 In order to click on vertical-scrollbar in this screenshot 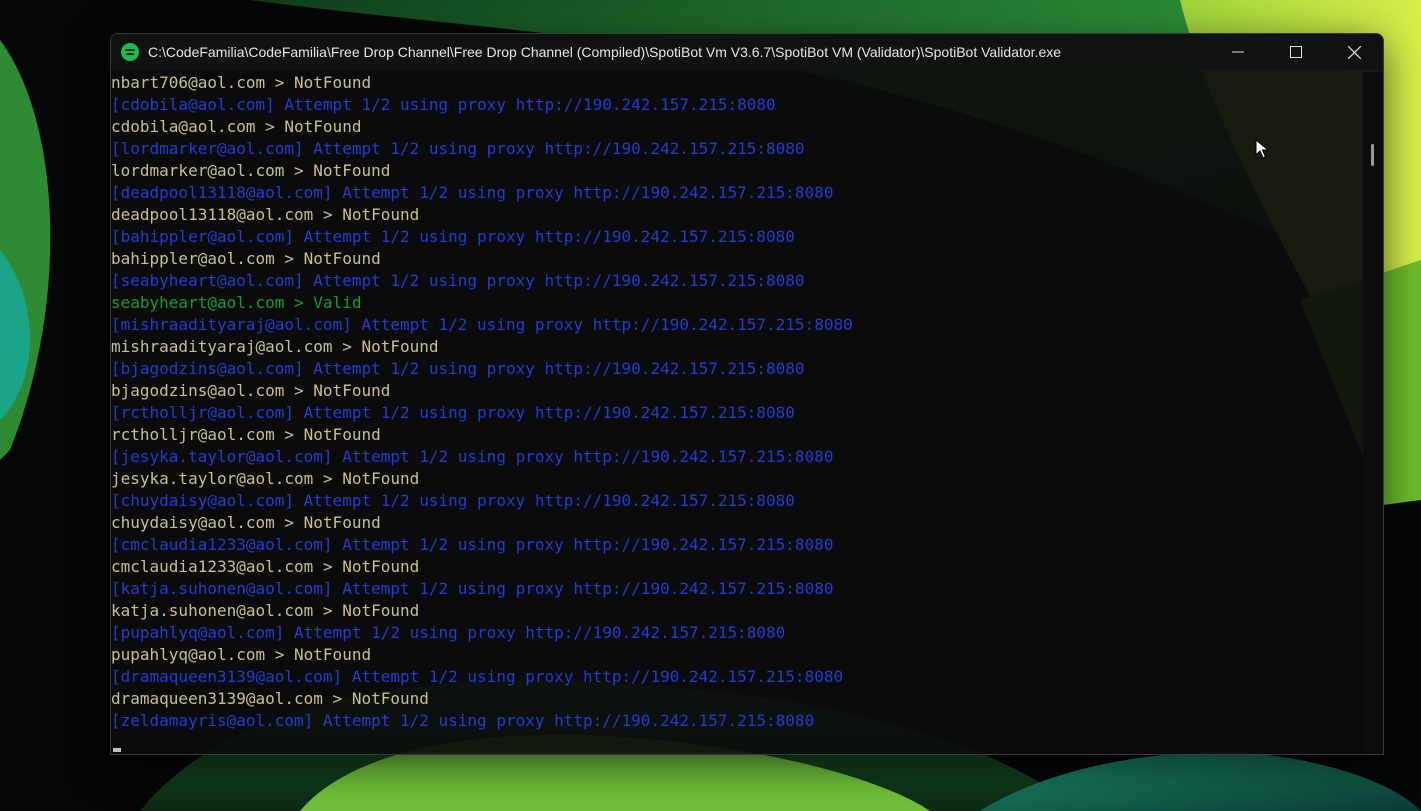, I will do `click(1373, 413)`.